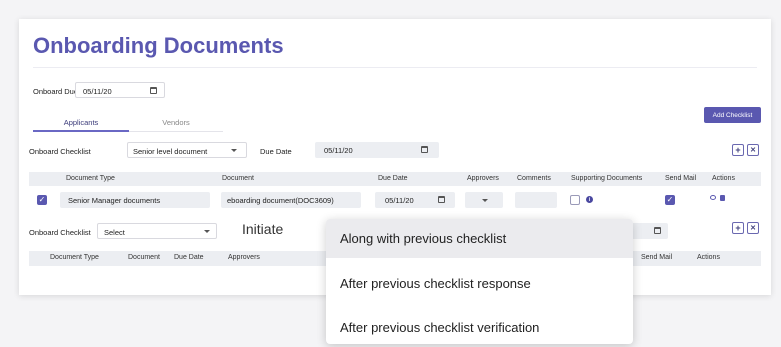  Describe the element at coordinates (722, 198) in the screenshot. I see `delete-icon` at that location.